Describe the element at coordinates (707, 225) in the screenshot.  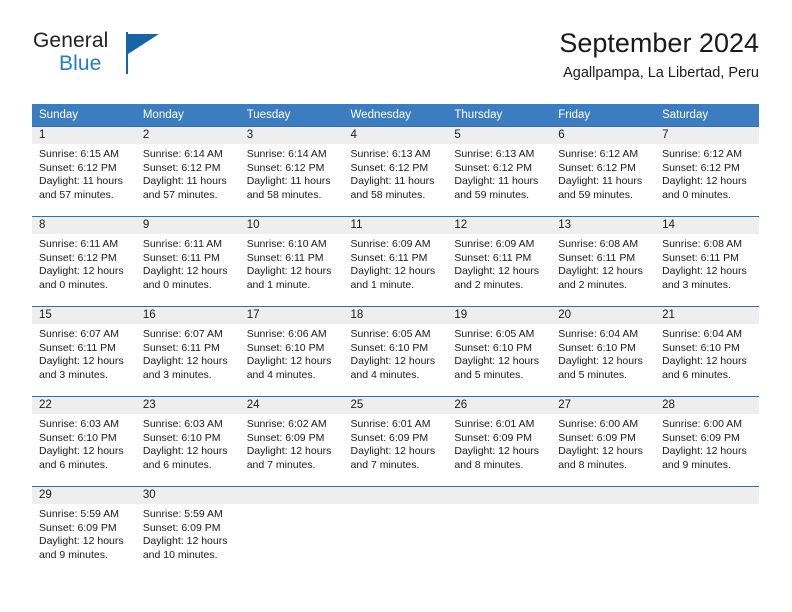
I see `day-number: 14` at that location.